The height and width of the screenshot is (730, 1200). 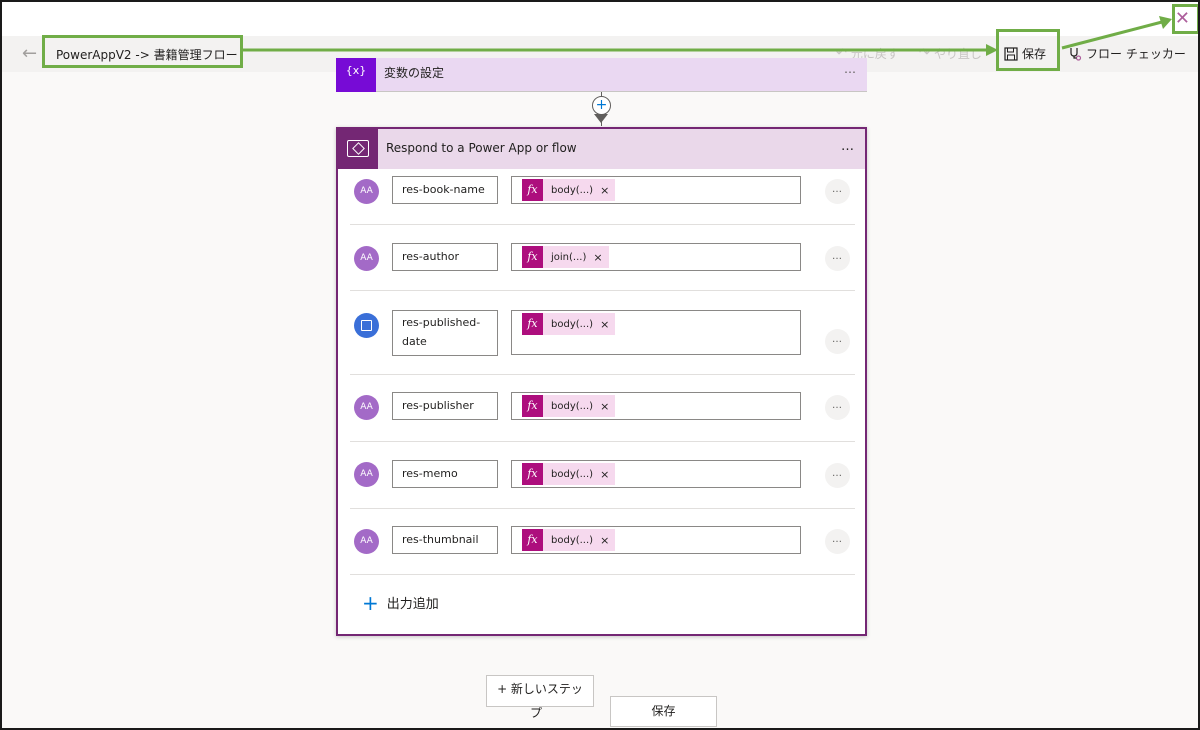 What do you see at coordinates (536, 712) in the screenshot?
I see `new-step-label-wrap: プ` at bounding box center [536, 712].